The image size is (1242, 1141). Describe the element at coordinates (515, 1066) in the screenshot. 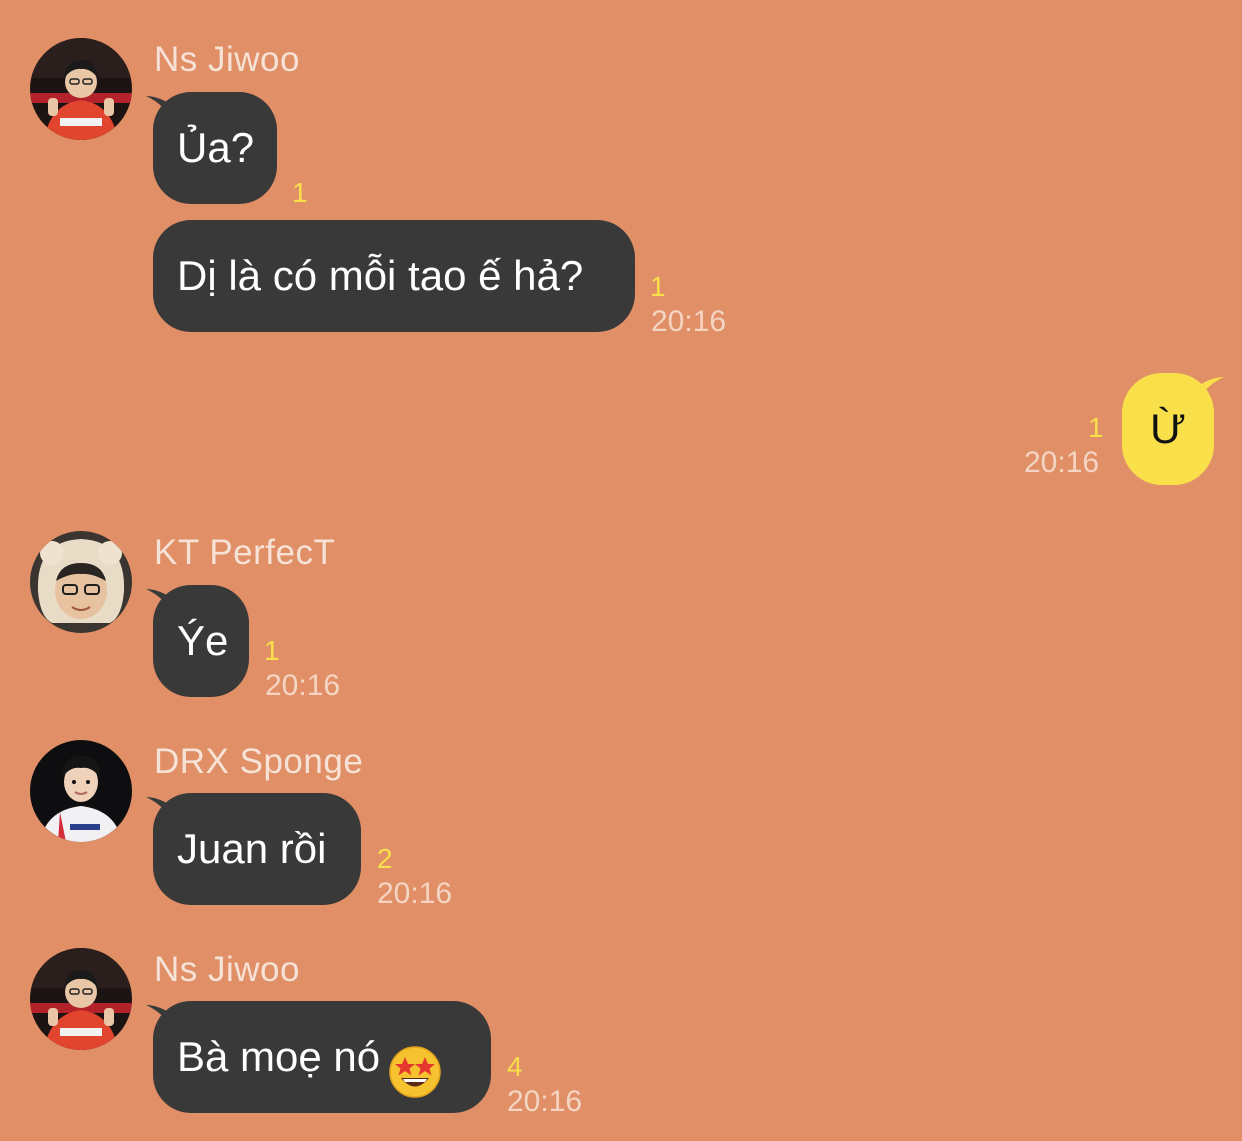

I see `unread-count: 4` at that location.